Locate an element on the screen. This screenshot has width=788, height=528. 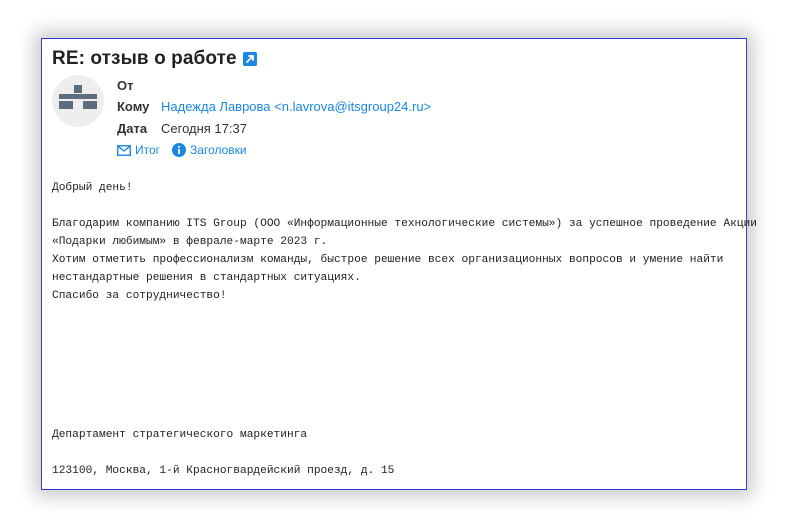
sender-avatar is located at coordinates (78, 101).